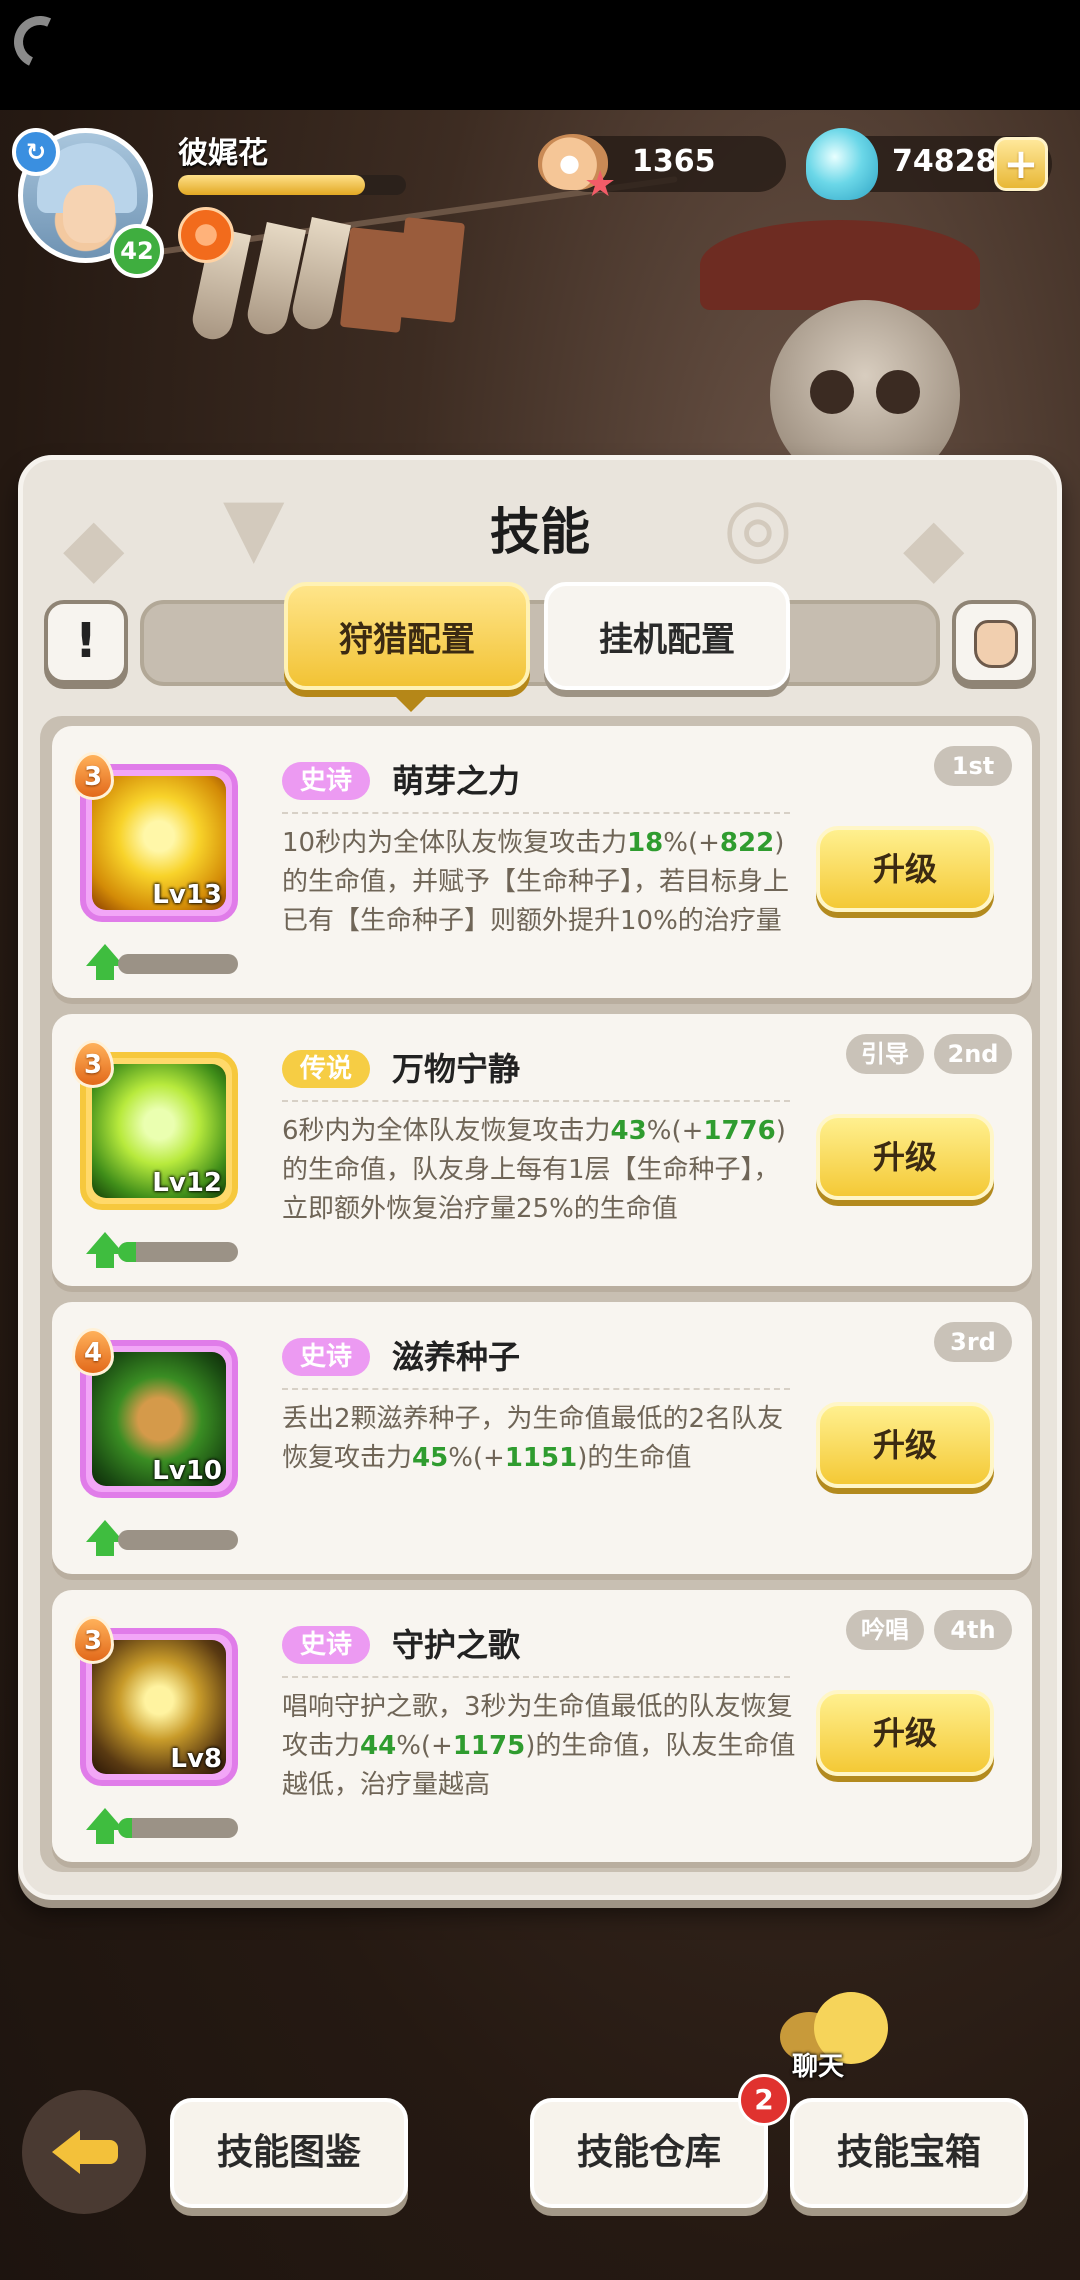  I want to click on hand-icon, so click(996, 644).